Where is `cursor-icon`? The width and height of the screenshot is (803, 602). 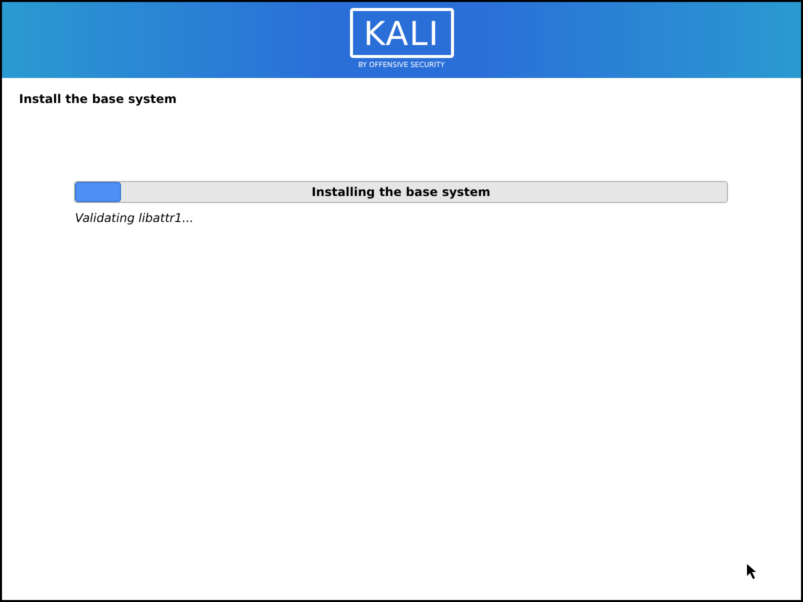
cursor-icon is located at coordinates (752, 572).